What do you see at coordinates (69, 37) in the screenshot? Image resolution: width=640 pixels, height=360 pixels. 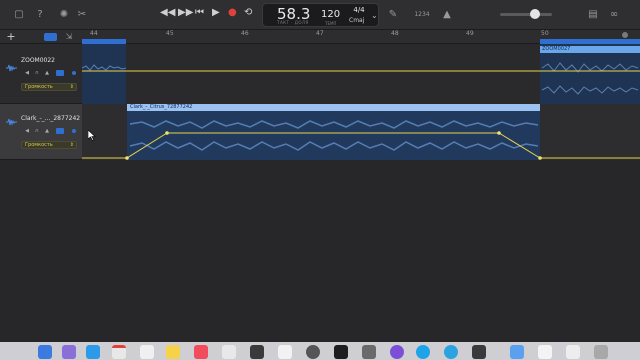 I see `catch-playhead-icon: ⇲` at bounding box center [69, 37].